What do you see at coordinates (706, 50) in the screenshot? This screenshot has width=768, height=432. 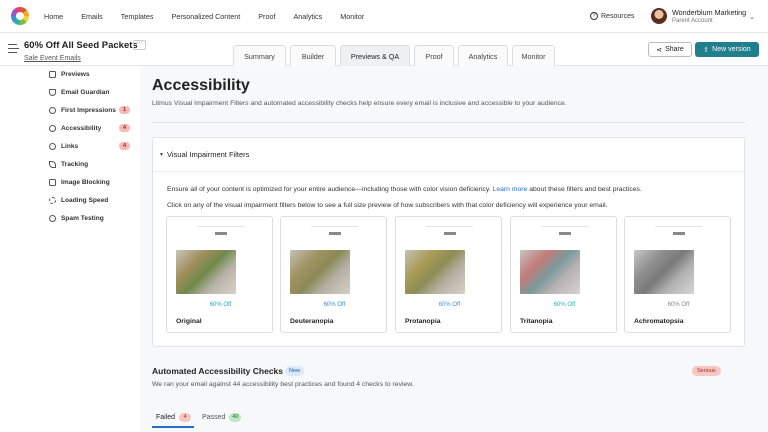 I see `upload-icon: ⇧` at bounding box center [706, 50].